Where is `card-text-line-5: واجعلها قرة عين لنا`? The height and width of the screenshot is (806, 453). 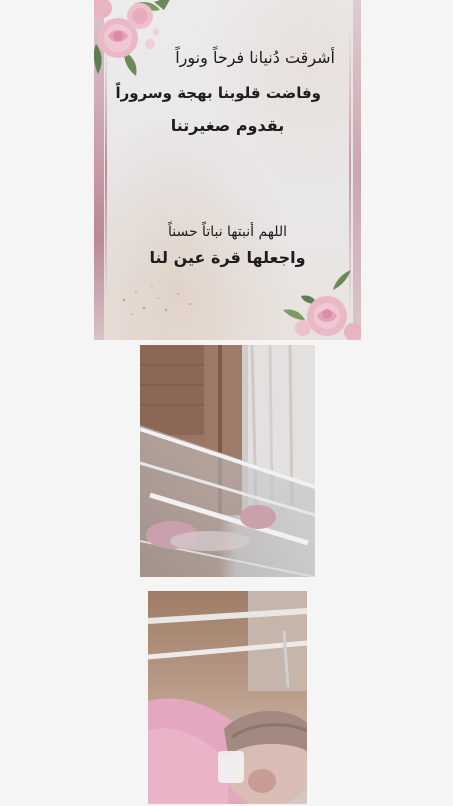
card-text-line-5: واجعلها قرة عين لنا is located at coordinates (227, 257).